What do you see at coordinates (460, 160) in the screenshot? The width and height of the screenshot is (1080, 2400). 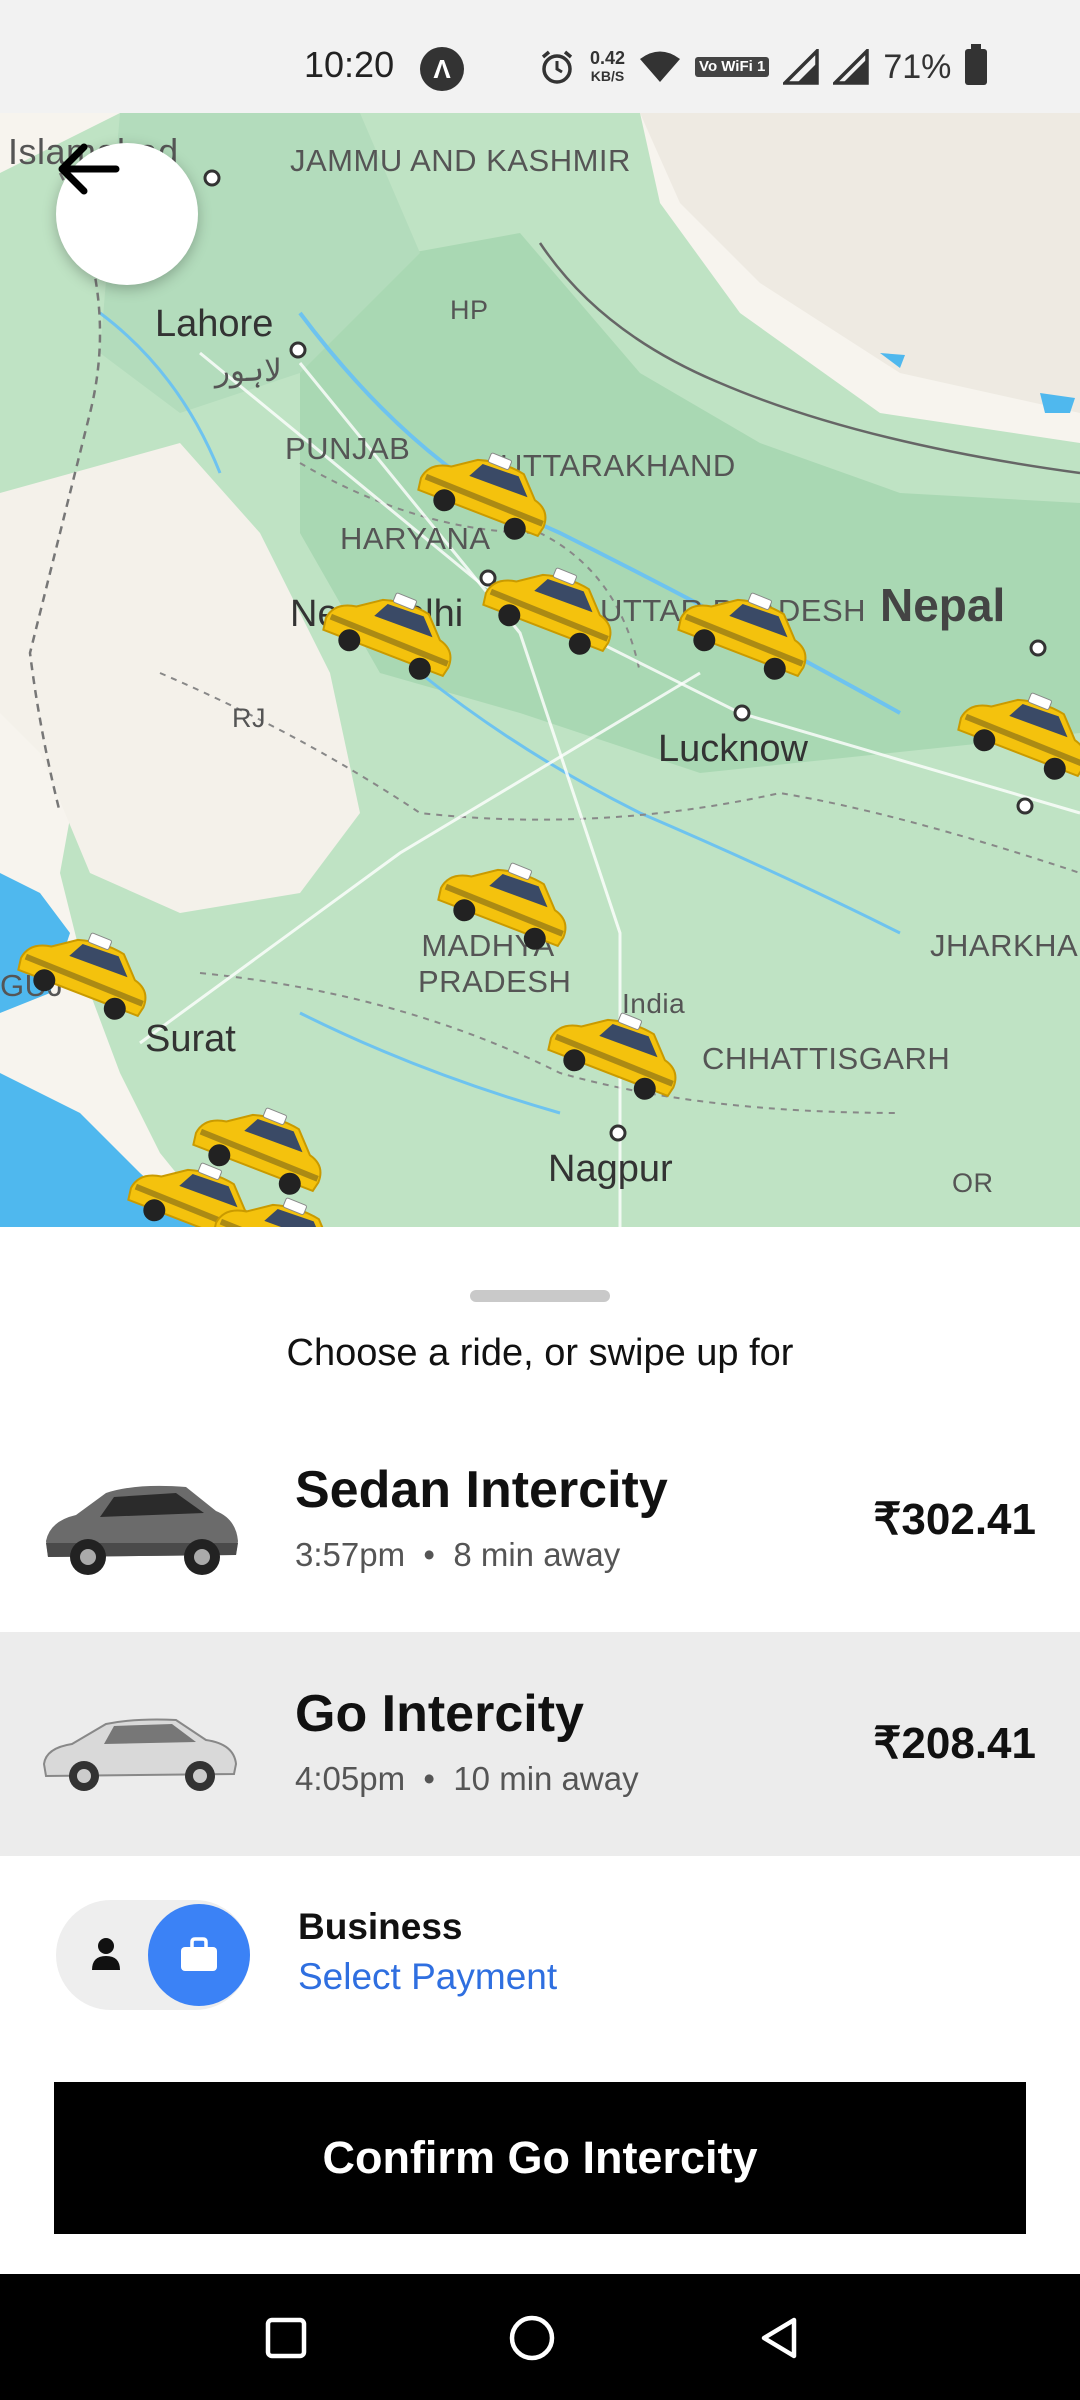 I see `map-label-jammu-kashmir: JAMMU AND KASHMIR` at bounding box center [460, 160].